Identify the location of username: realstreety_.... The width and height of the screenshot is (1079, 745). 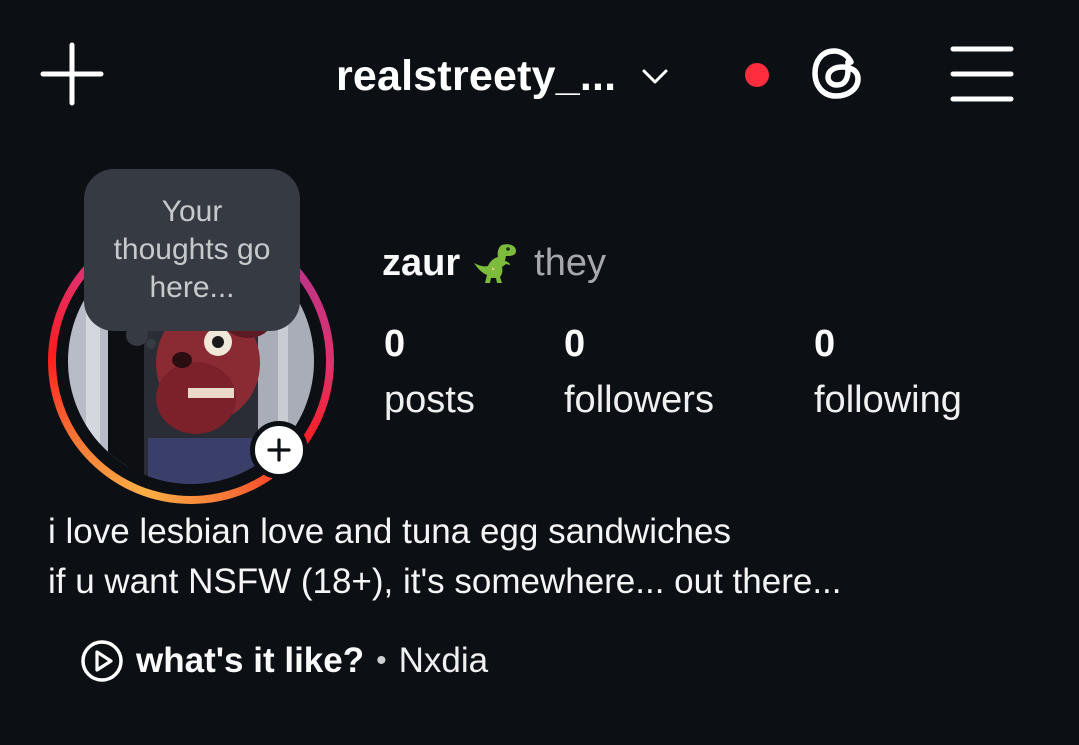
(476, 75).